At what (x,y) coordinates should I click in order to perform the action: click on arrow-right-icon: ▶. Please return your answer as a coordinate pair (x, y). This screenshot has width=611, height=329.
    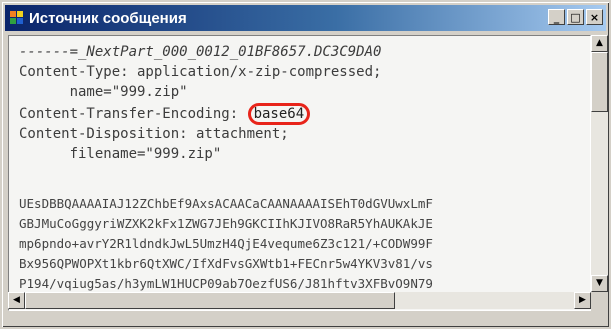
    Looking at the image, I should click on (582, 300).